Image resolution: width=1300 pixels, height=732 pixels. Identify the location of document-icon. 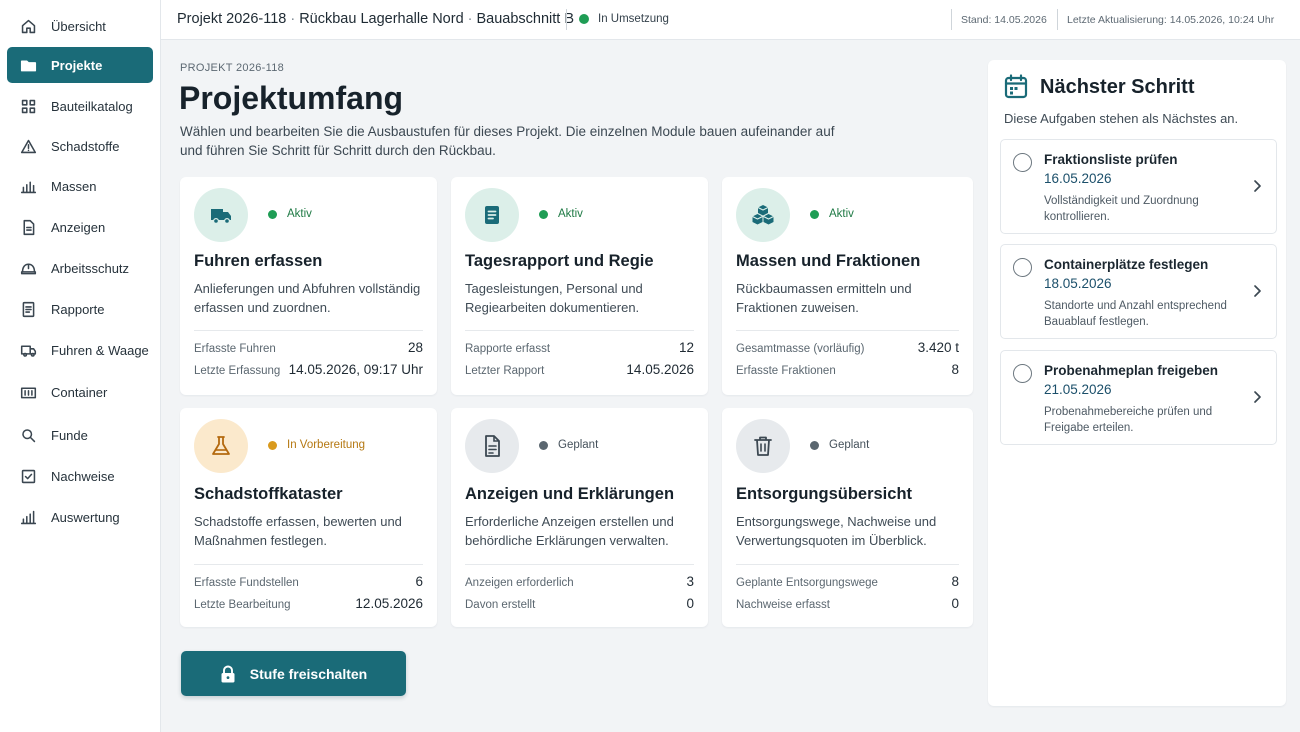
(492, 446).